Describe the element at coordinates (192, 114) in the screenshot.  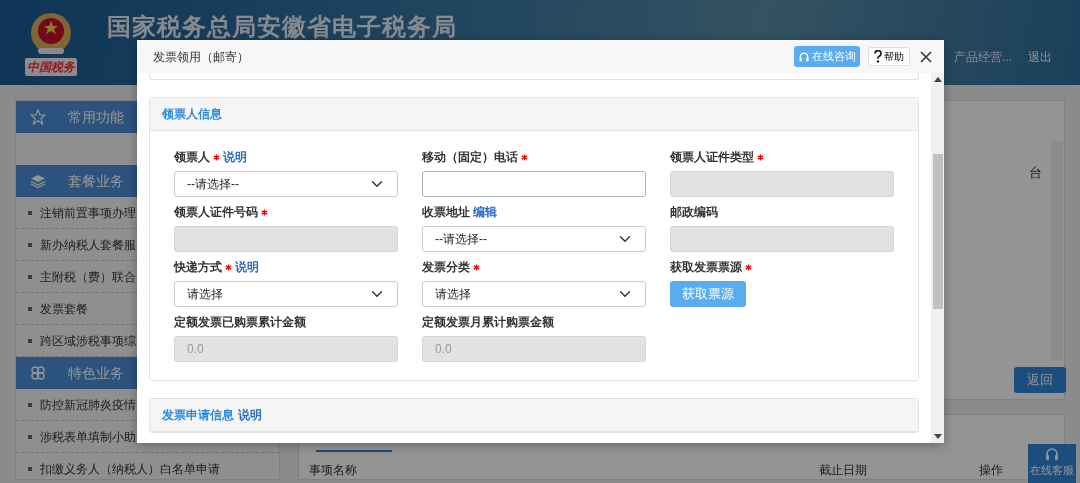
I see `section-title: 领票人信息` at that location.